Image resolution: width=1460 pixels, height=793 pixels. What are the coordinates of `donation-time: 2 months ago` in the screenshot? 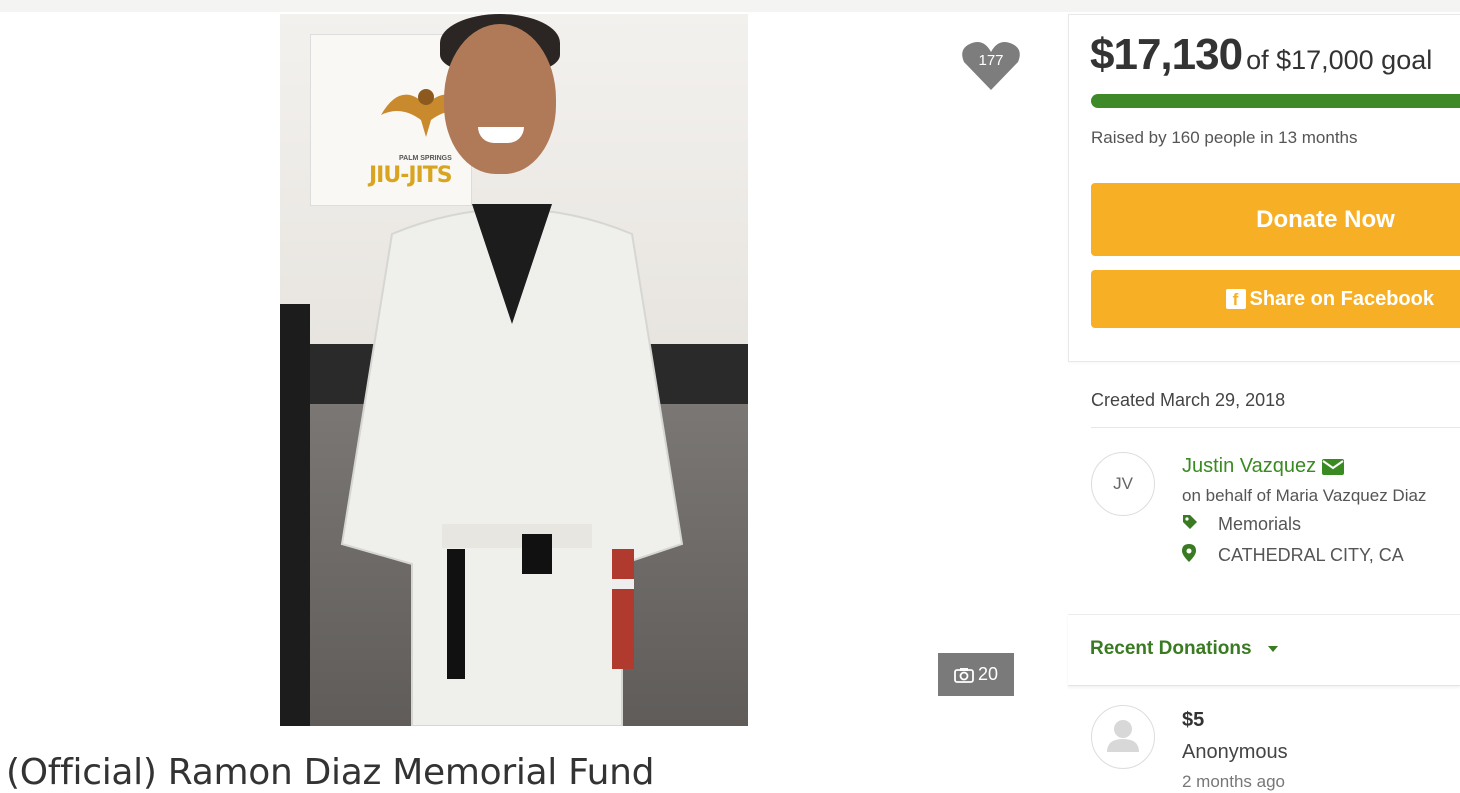 It's located at (1234, 781).